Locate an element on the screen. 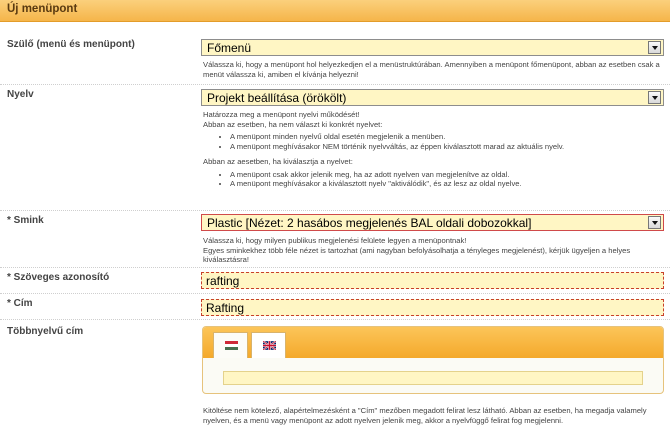 The height and width of the screenshot is (436, 670). uk-flag-icon is located at coordinates (269, 345).